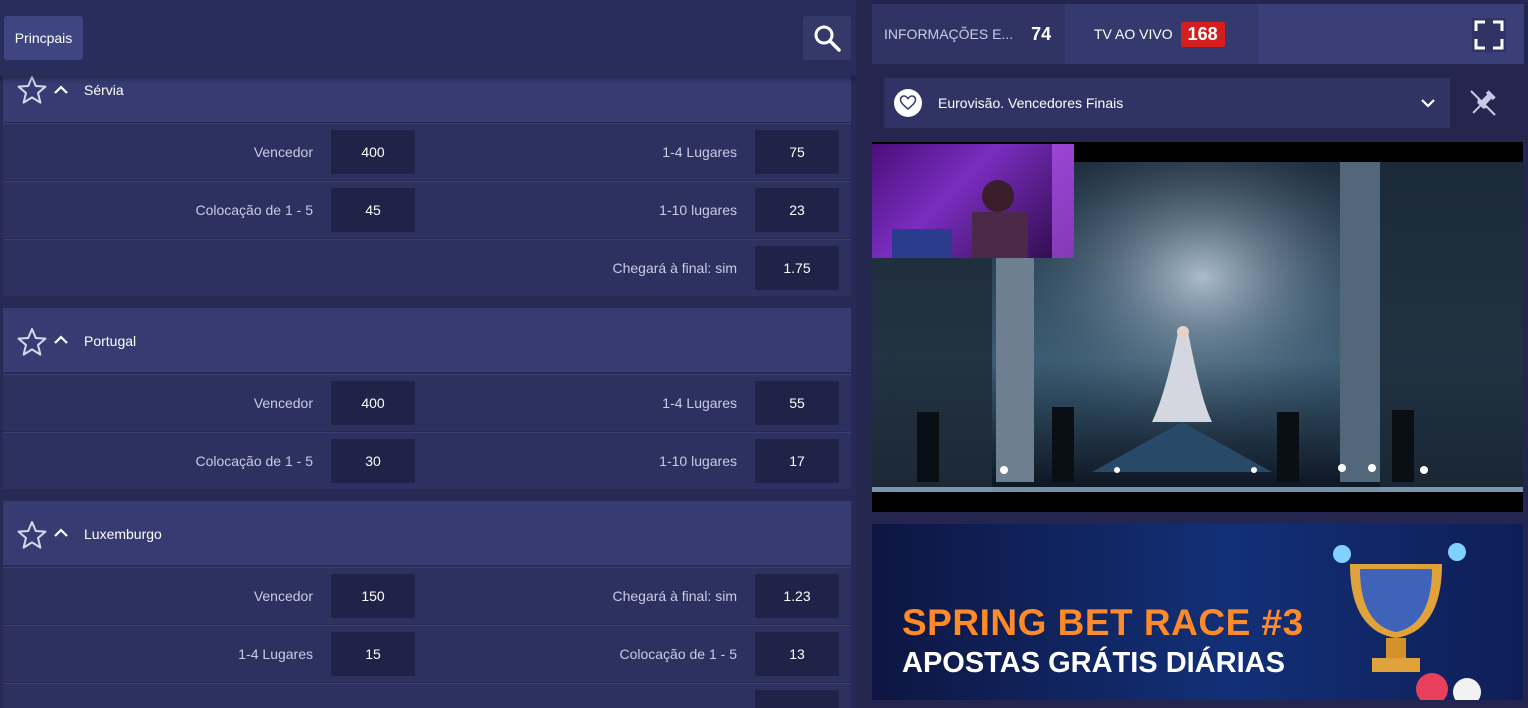  Describe the element at coordinates (427, 695) in the screenshot. I see `market-row` at that location.